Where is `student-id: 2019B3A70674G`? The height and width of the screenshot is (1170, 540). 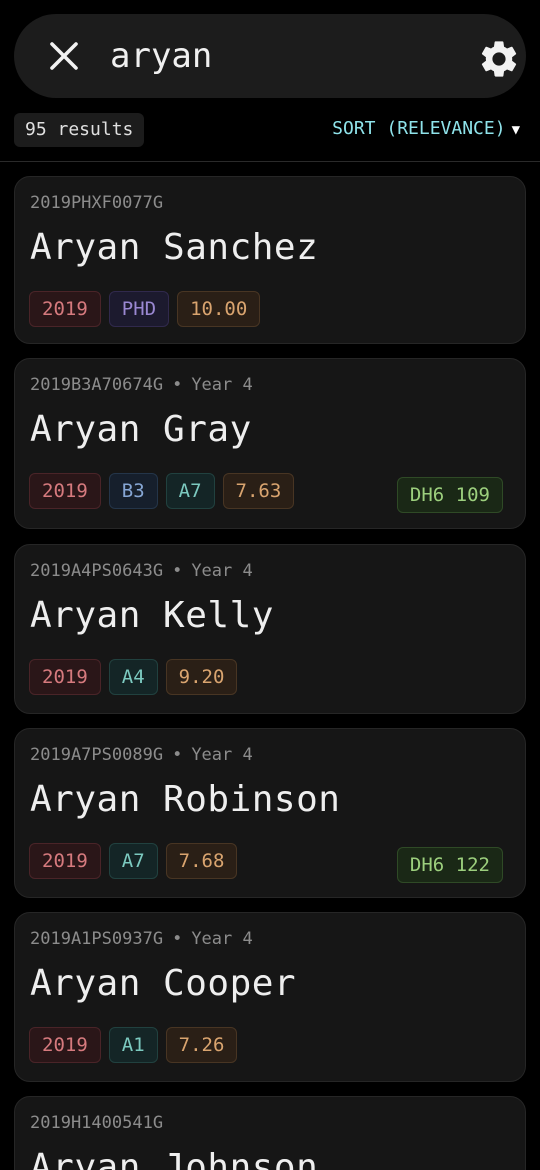
student-id: 2019B3A70674G is located at coordinates (97, 385).